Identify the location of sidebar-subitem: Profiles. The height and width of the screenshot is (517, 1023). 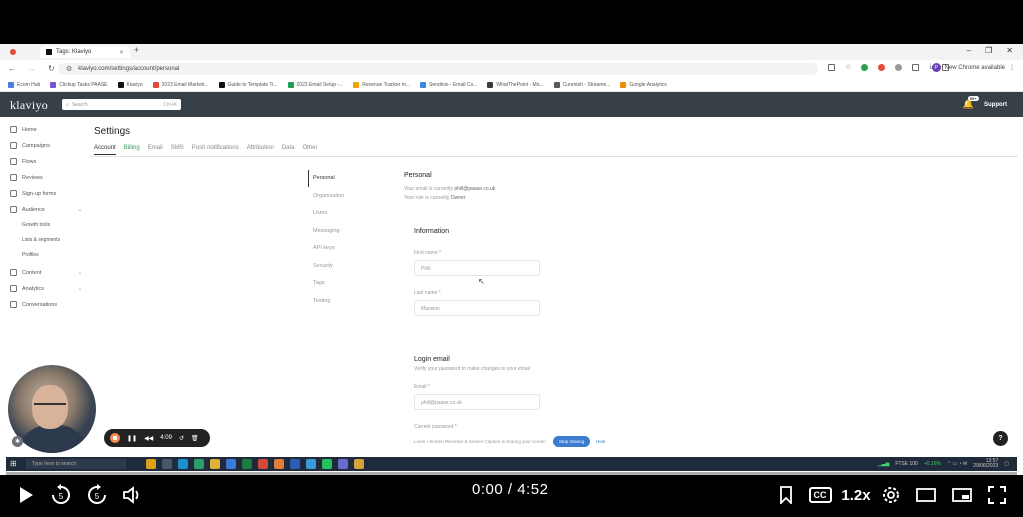
(30, 255).